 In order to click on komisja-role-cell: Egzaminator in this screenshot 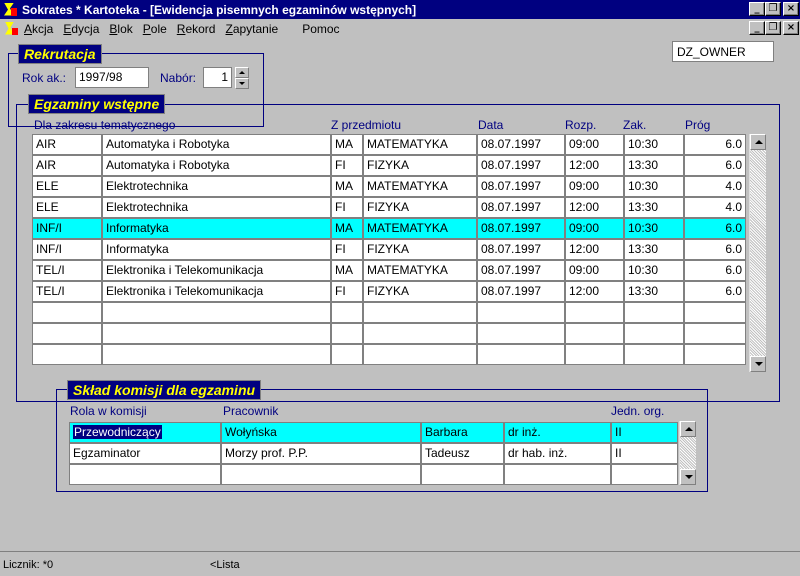, I will do `click(145, 453)`.